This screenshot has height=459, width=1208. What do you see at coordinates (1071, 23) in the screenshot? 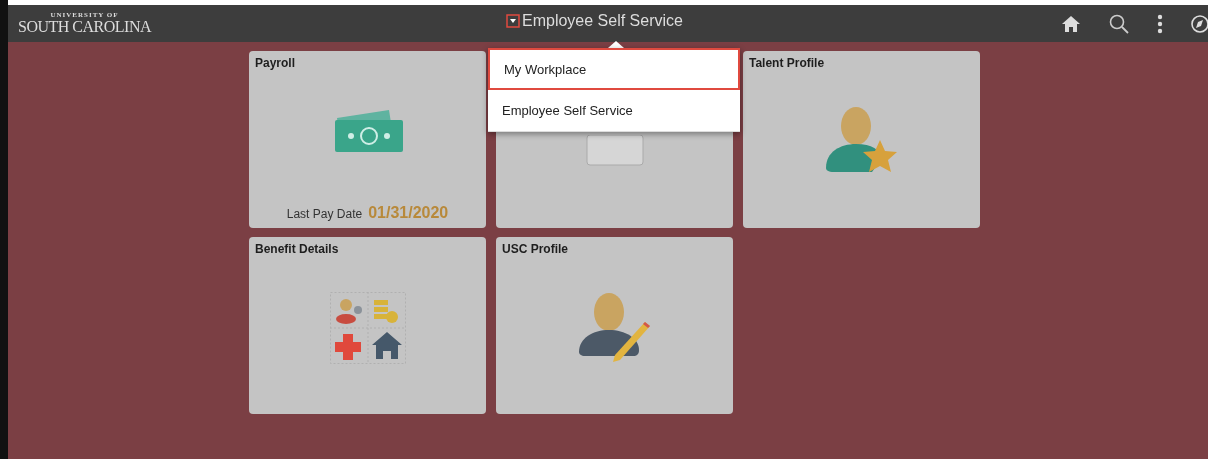
I see `home-icon` at bounding box center [1071, 23].